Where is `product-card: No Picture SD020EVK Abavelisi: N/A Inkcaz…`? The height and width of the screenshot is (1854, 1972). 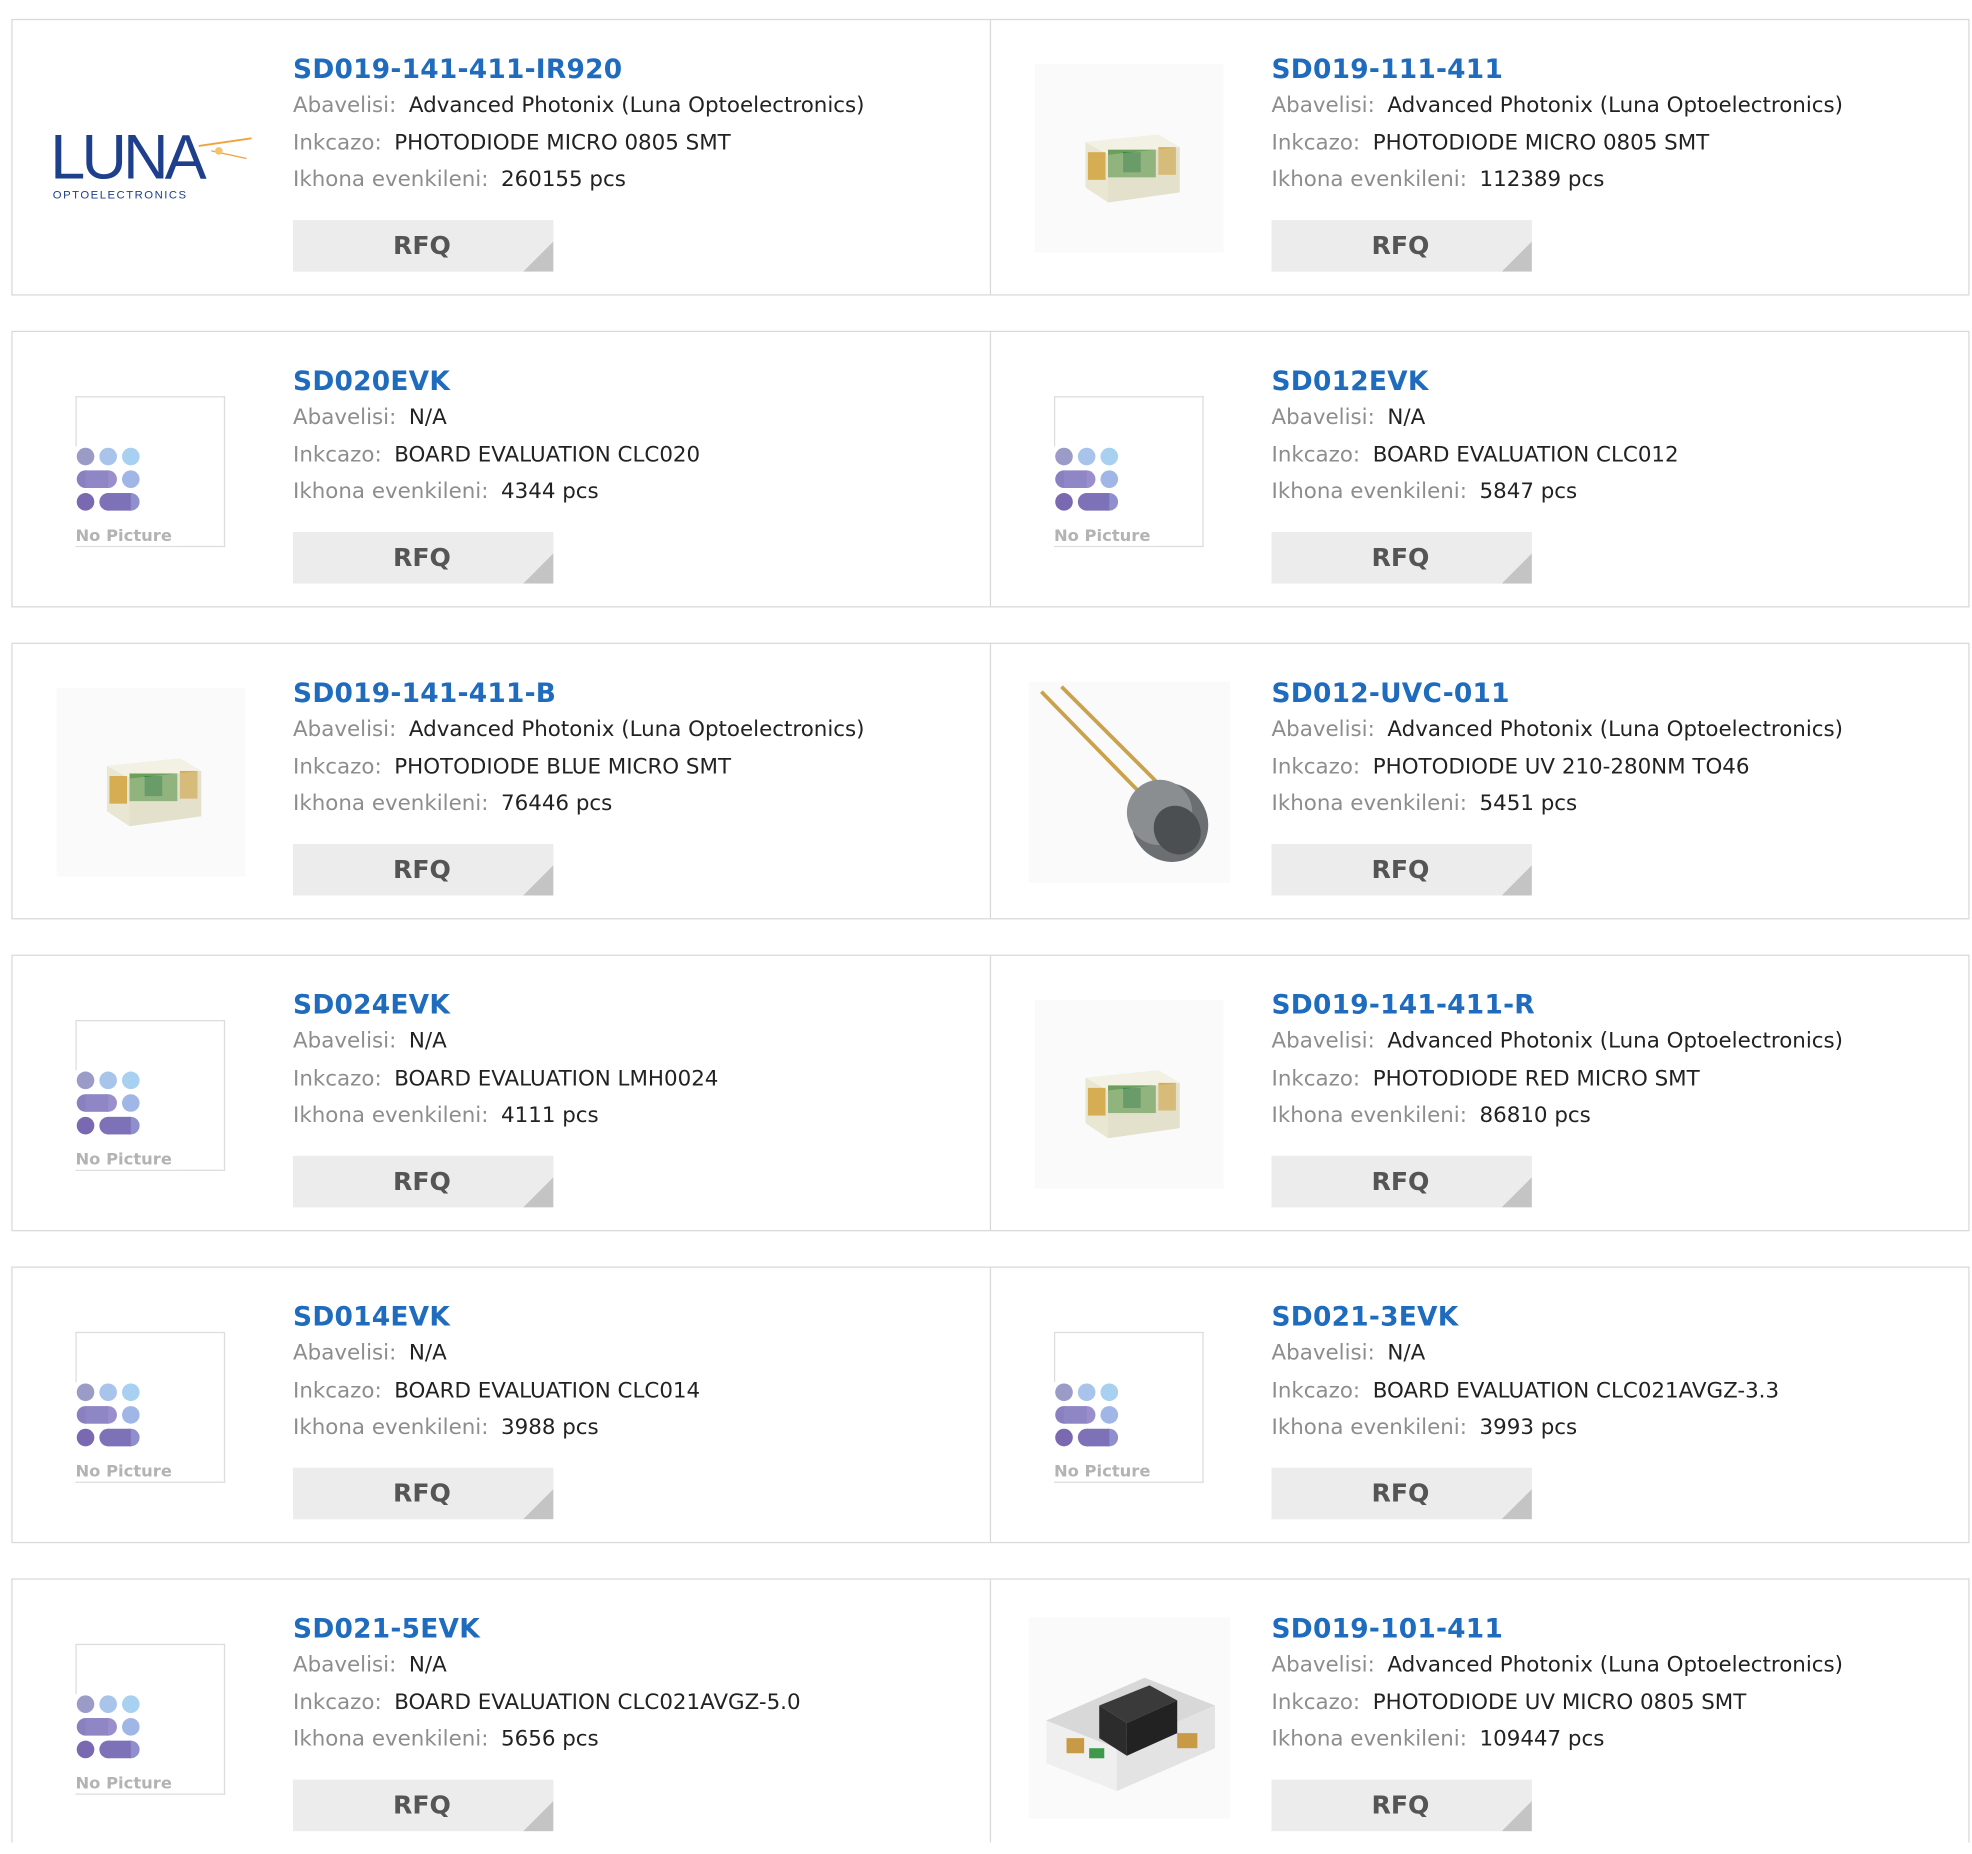
product-card: No Picture SD020EVK Abavelisi: N/A Inkcaz… is located at coordinates (501, 469).